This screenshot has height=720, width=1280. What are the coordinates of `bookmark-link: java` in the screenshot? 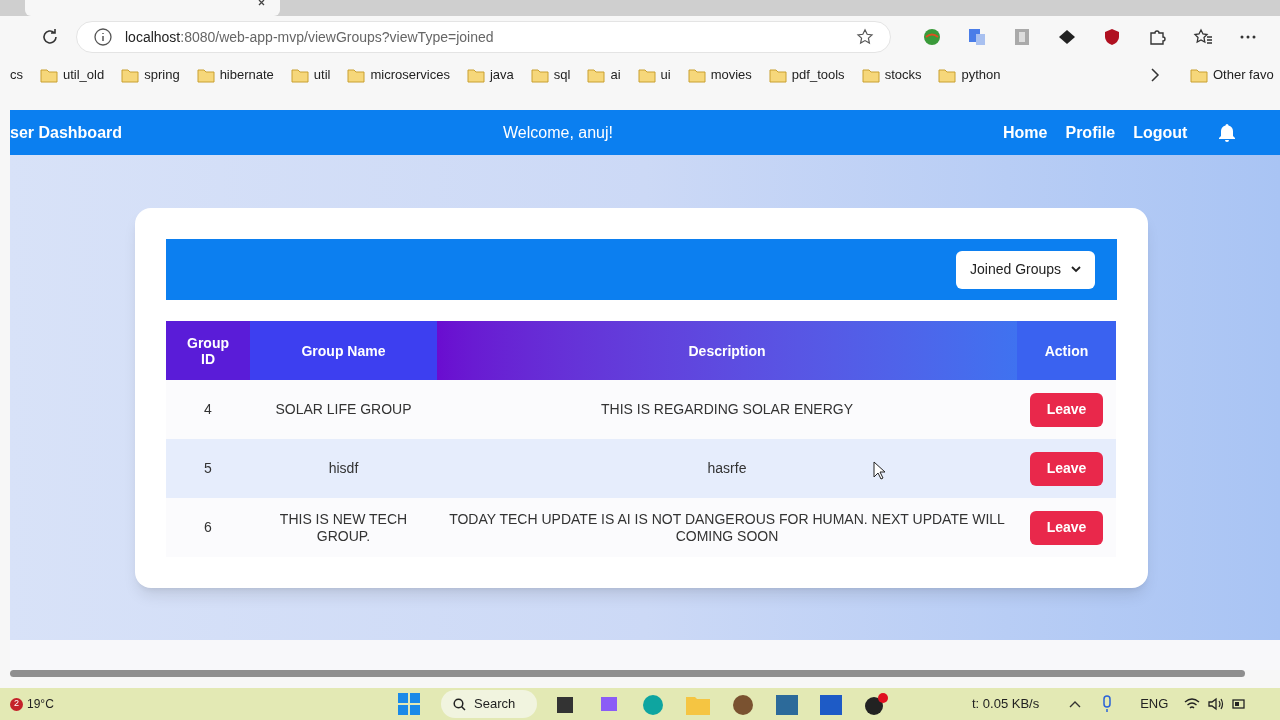 It's located at (501, 75).